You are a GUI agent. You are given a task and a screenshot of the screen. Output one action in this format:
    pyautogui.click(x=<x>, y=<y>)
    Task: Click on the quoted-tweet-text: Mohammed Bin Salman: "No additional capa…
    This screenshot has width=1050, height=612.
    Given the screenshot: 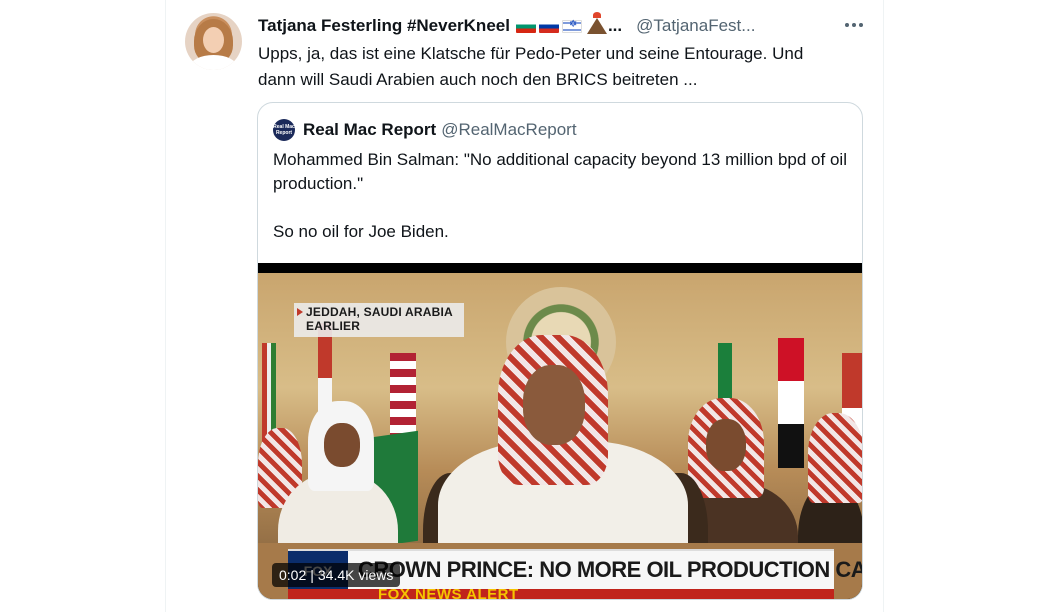 What is the action you would take?
    pyautogui.click(x=563, y=196)
    